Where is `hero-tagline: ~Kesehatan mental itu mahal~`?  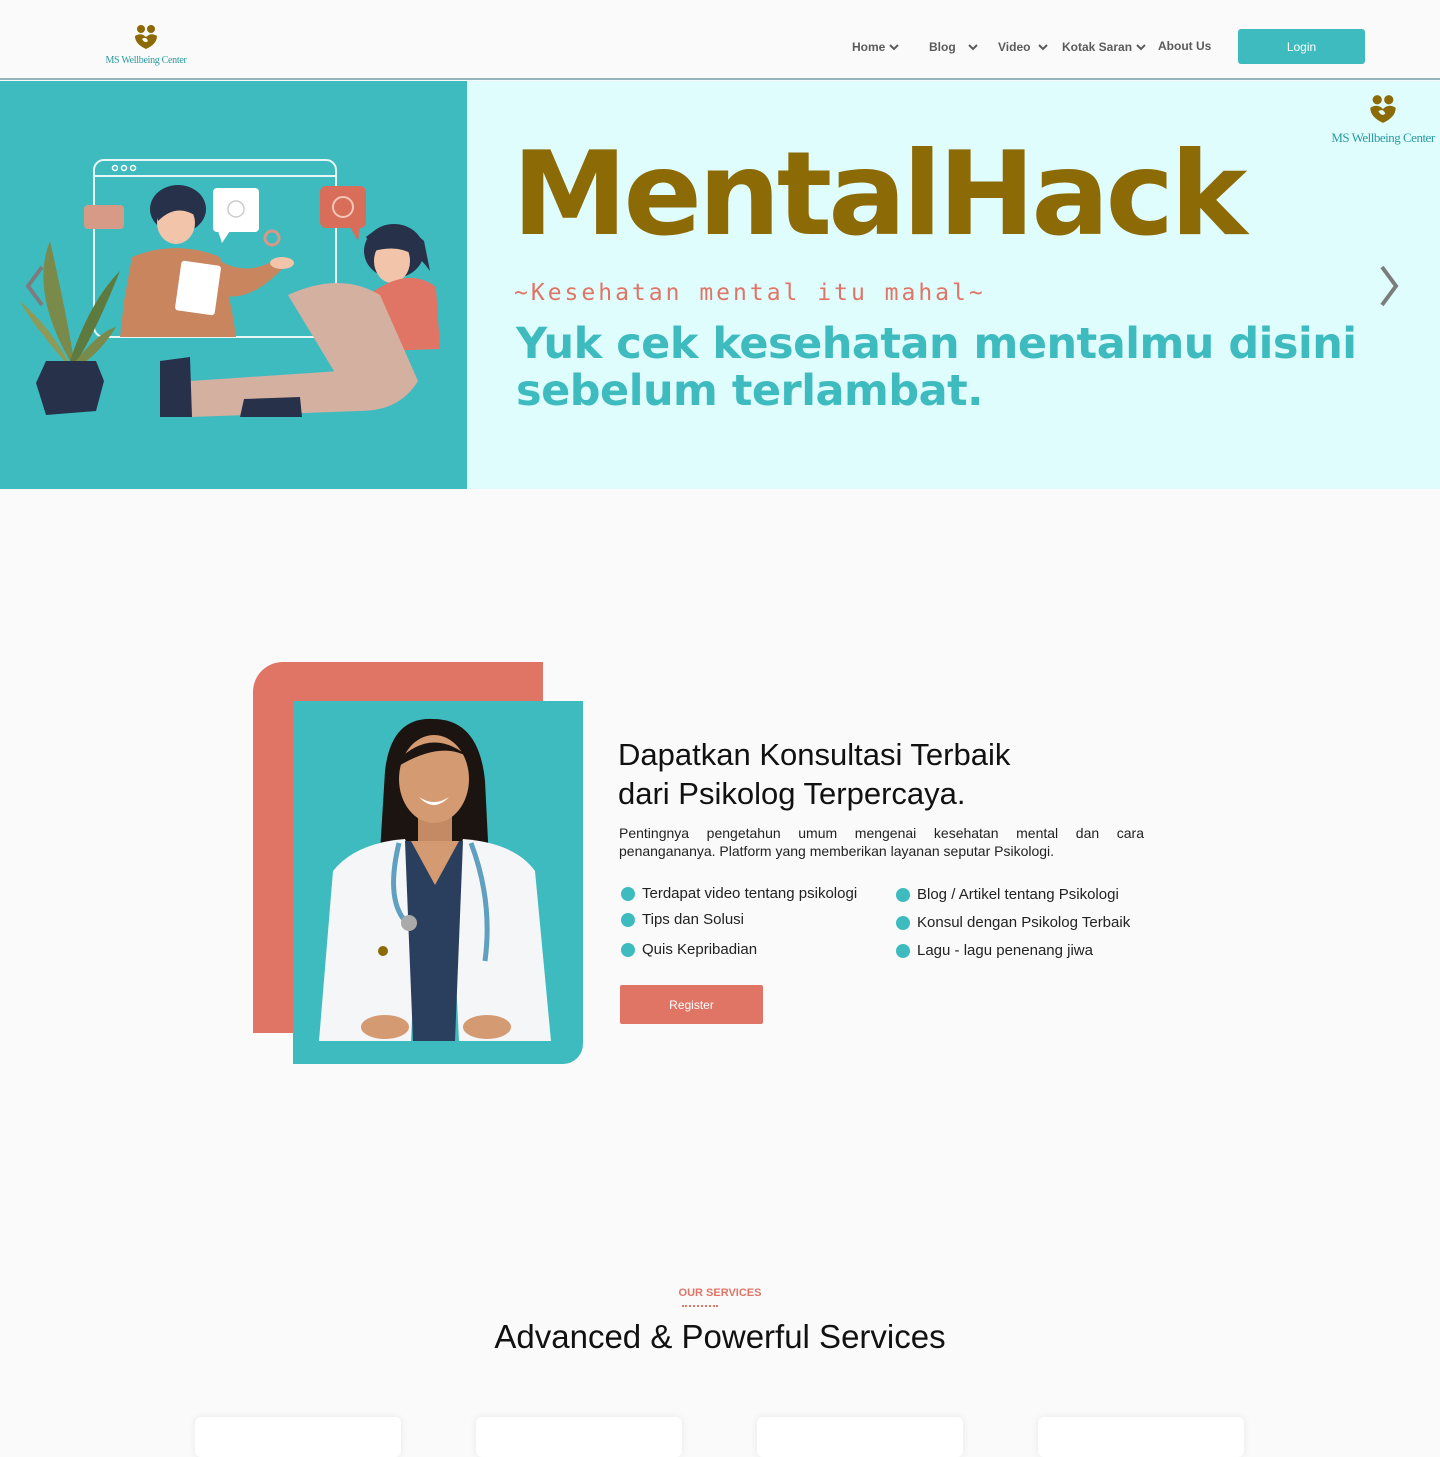
hero-tagline: ~Kesehatan mental itu mahal~ is located at coordinates (750, 293).